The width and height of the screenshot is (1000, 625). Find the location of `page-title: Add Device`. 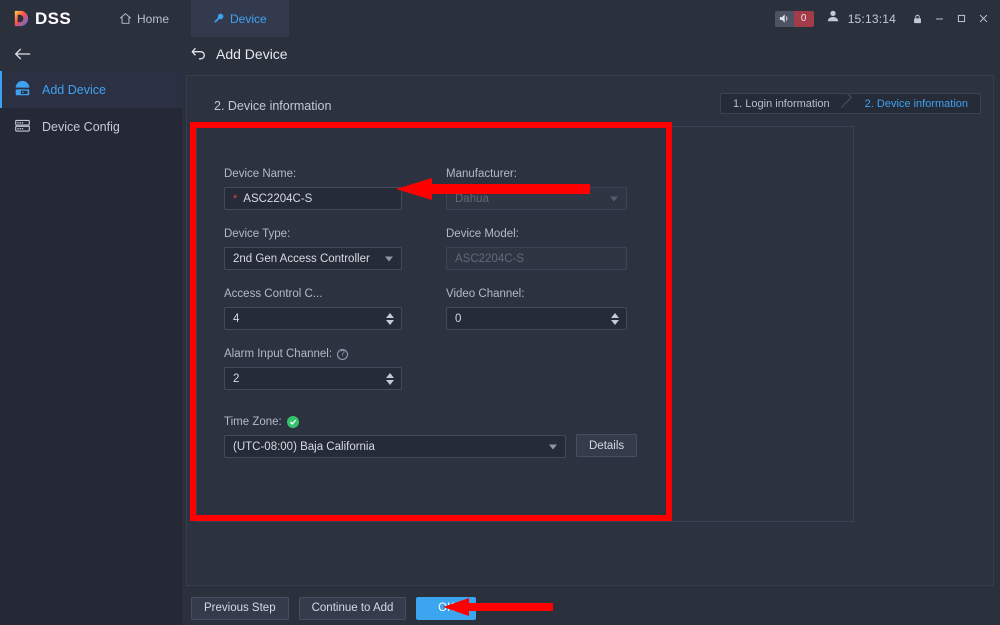

page-title: Add Device is located at coordinates (252, 53).